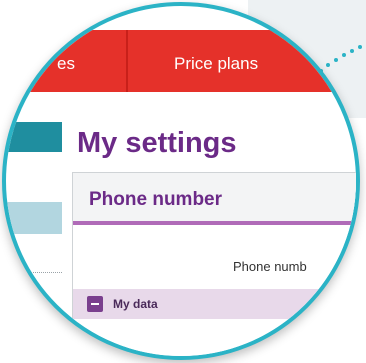 Image resolution: width=366 pixels, height=363 pixels. What do you see at coordinates (34, 137) in the screenshot?
I see `sidebar-item-active` at bounding box center [34, 137].